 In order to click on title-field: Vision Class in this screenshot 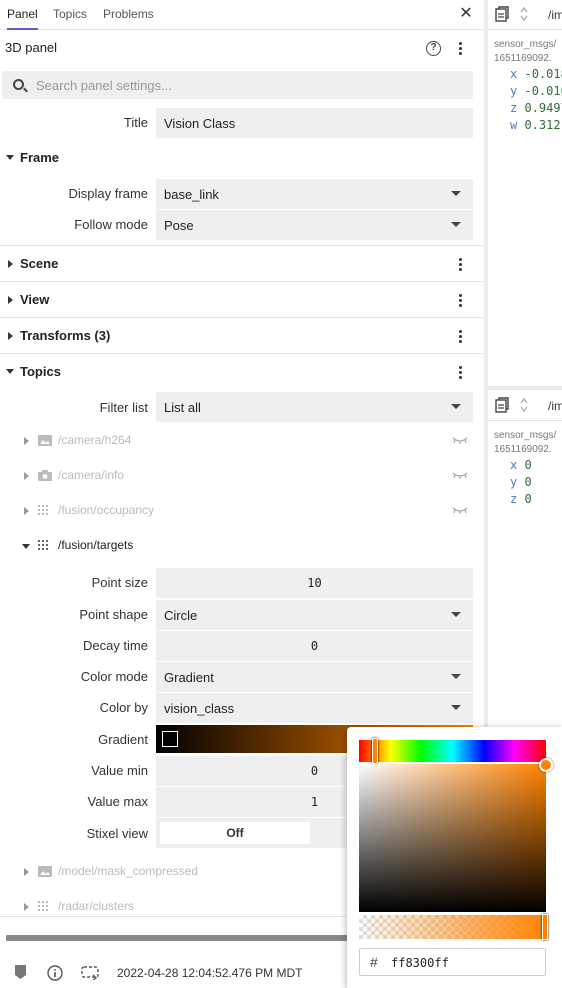, I will do `click(314, 123)`.